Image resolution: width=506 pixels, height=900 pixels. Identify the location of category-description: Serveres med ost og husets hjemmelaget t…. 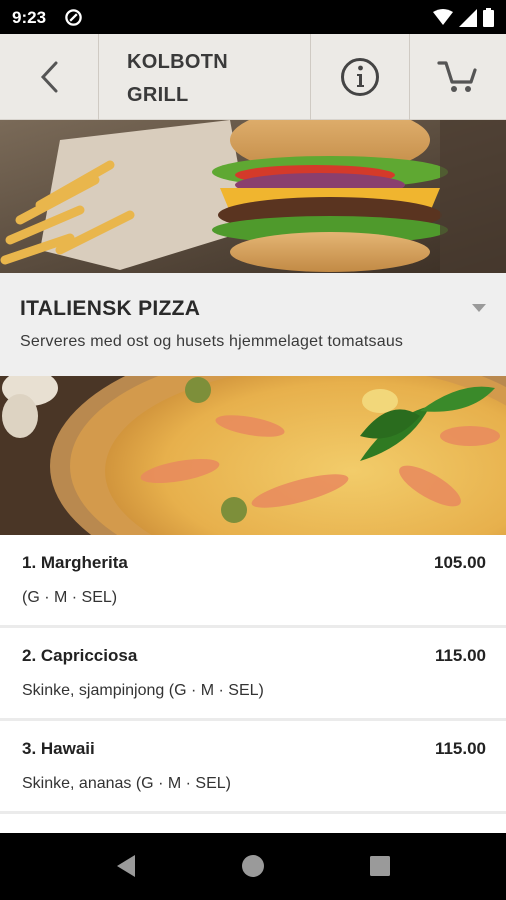
(212, 341).